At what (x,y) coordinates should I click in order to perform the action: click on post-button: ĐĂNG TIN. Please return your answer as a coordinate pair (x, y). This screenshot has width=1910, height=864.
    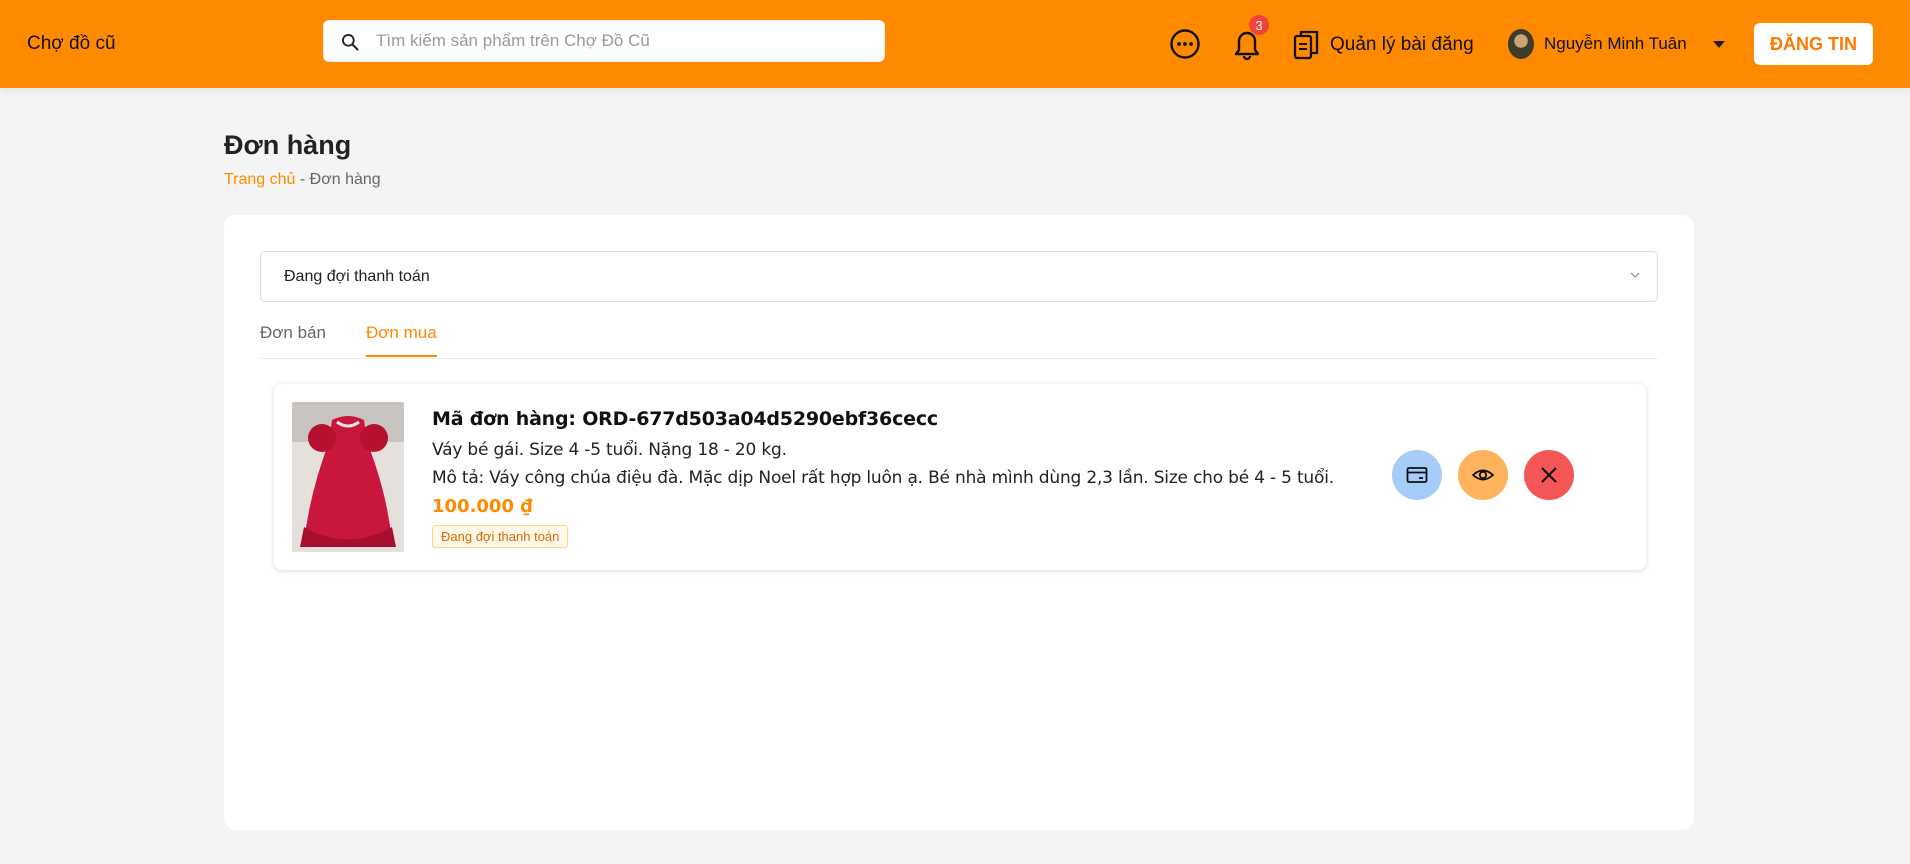
    Looking at the image, I should click on (1813, 44).